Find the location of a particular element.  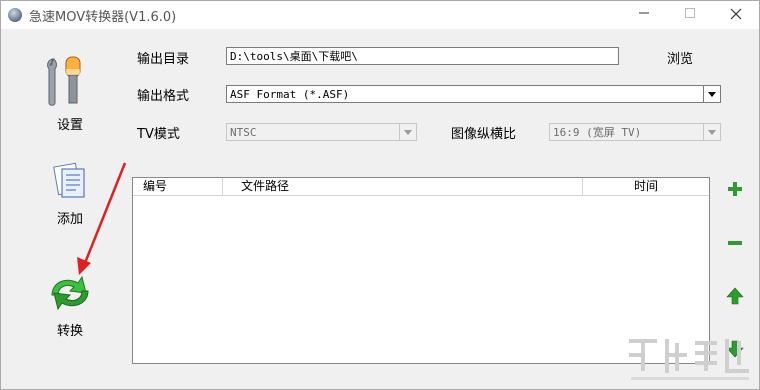

maximize-button is located at coordinates (690, 15).